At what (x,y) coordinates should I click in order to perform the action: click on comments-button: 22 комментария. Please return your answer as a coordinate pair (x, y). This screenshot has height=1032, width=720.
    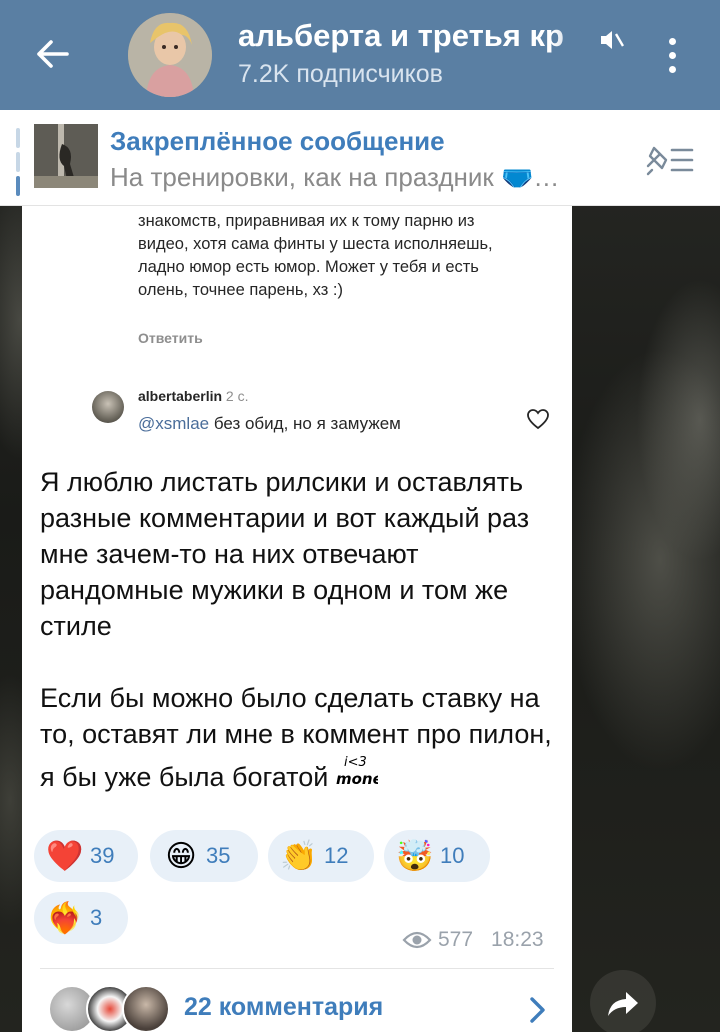
    Looking at the image, I should click on (297, 1000).